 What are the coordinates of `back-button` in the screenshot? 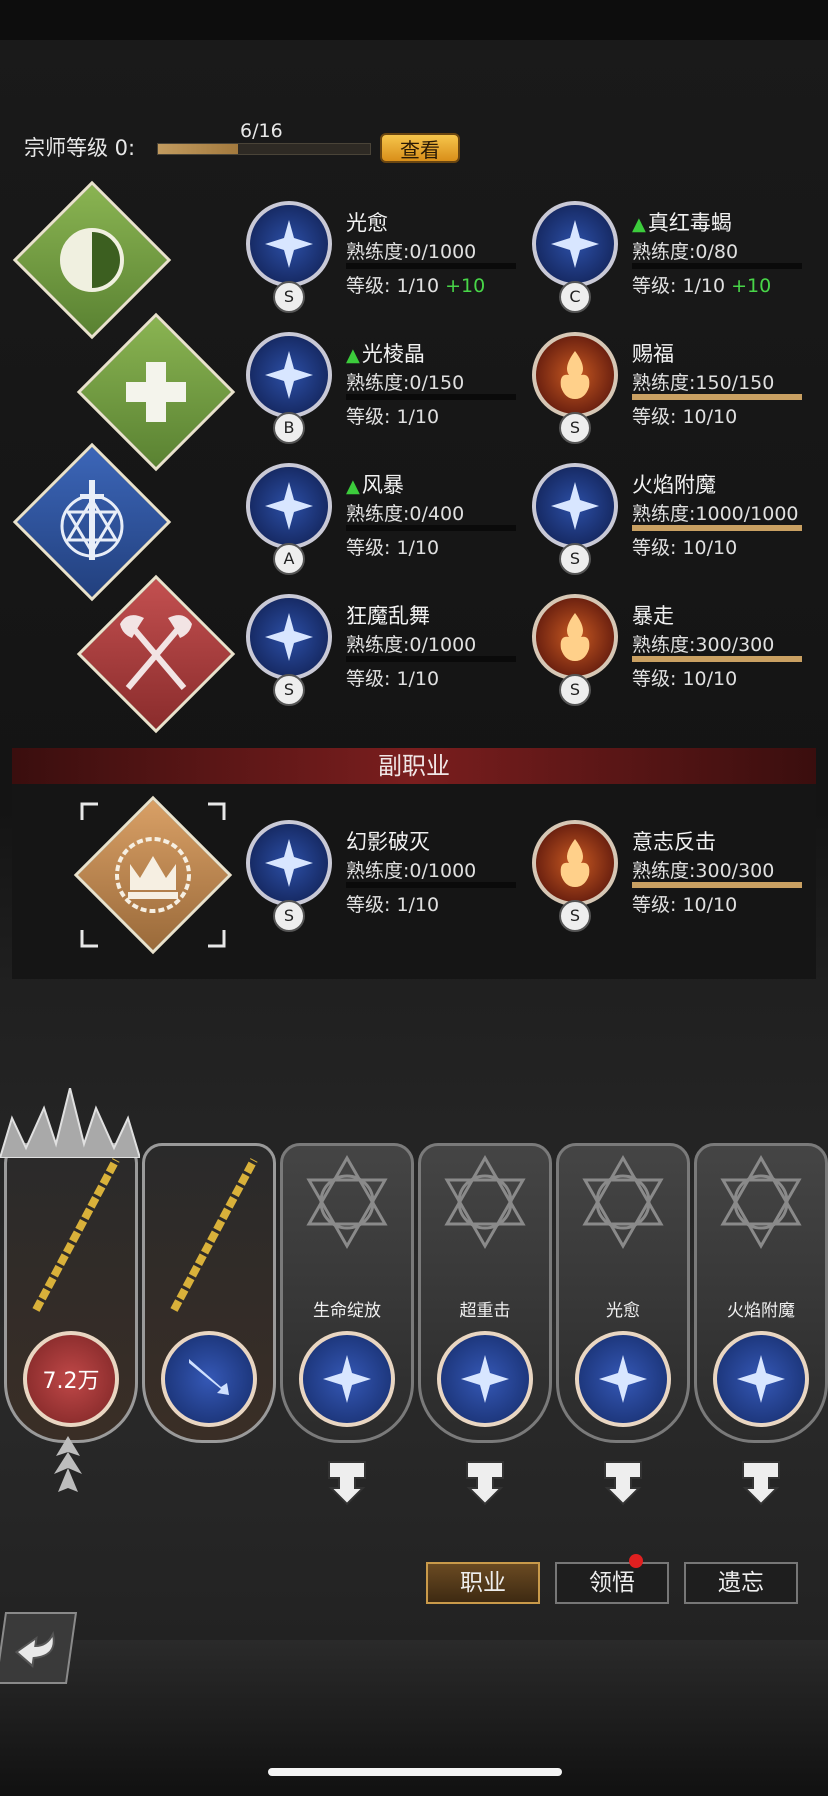 It's located at (39, 1648).